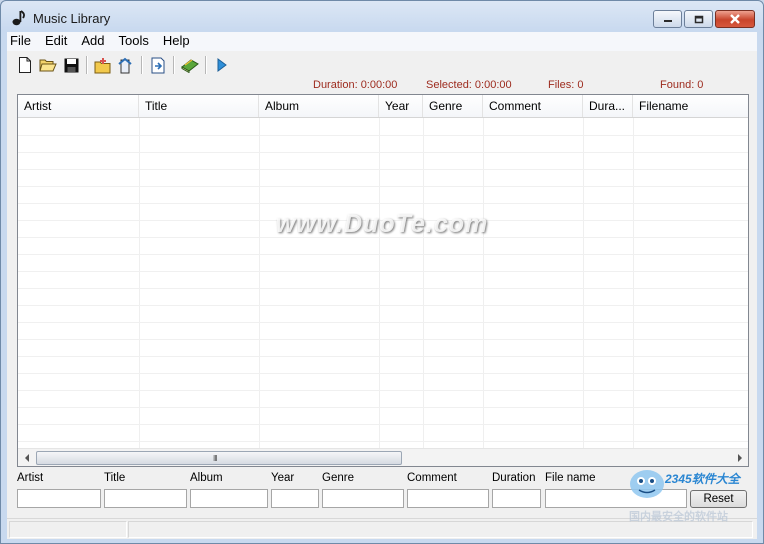  I want to click on filter-label-artist: Artist, so click(30, 478).